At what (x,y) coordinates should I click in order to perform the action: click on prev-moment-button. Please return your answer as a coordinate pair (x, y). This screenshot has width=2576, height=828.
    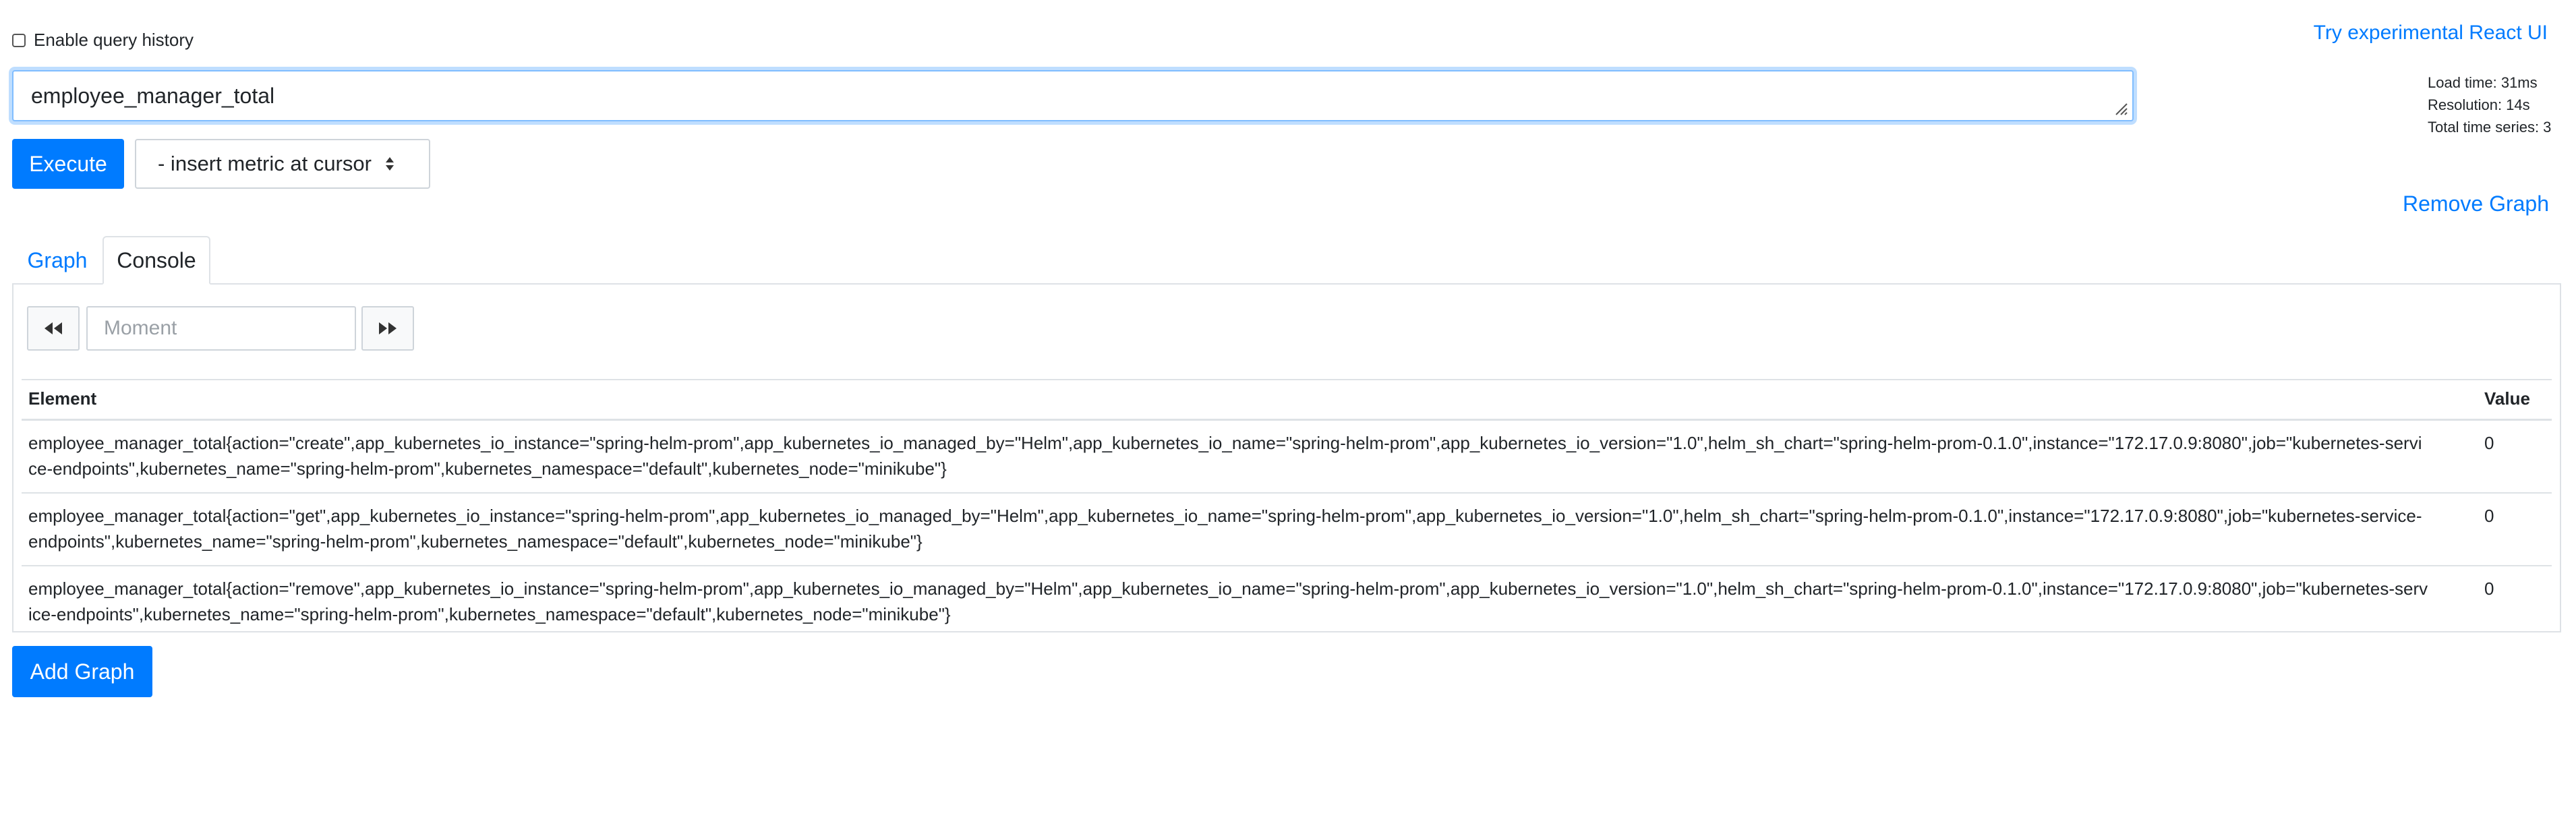
    Looking at the image, I should click on (53, 328).